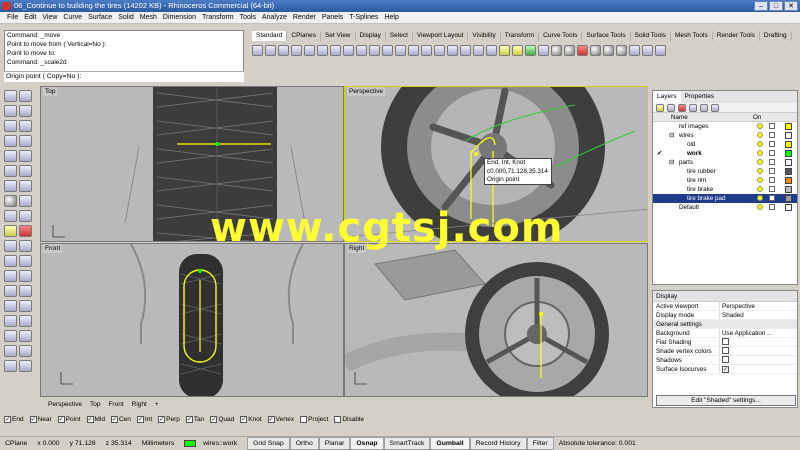  Describe the element at coordinates (169, 419) in the screenshot. I see `osnap-perp: ✓ Perp` at that location.